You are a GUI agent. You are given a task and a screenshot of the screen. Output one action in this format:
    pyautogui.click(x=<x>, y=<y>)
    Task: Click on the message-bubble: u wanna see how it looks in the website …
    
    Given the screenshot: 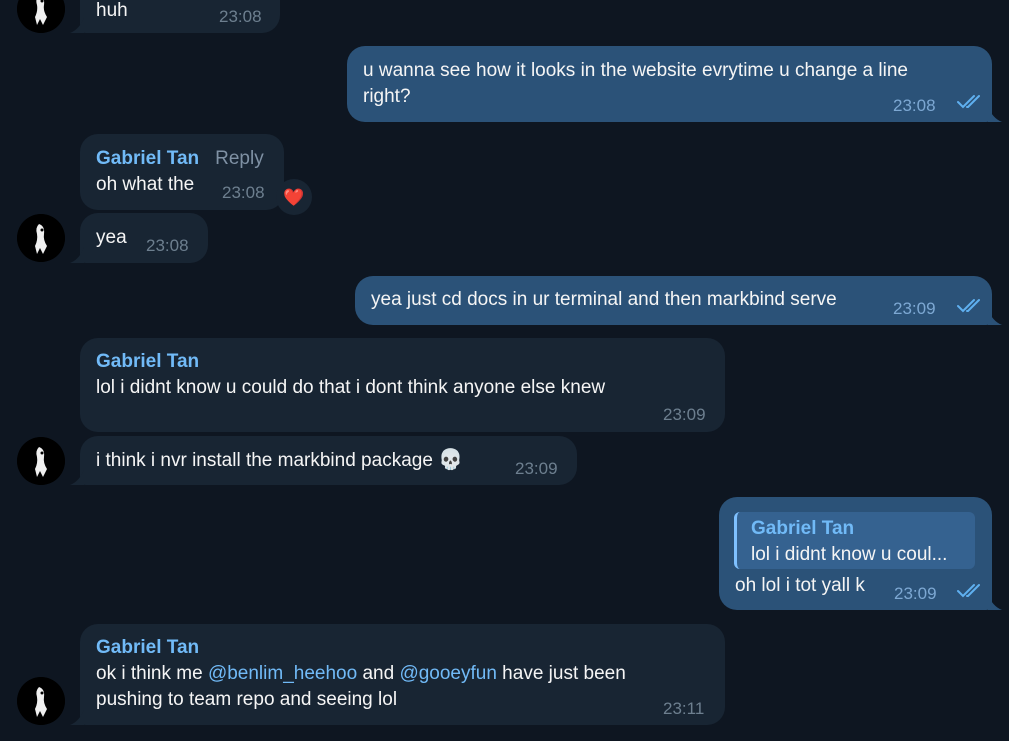 What is the action you would take?
    pyautogui.click(x=669, y=84)
    